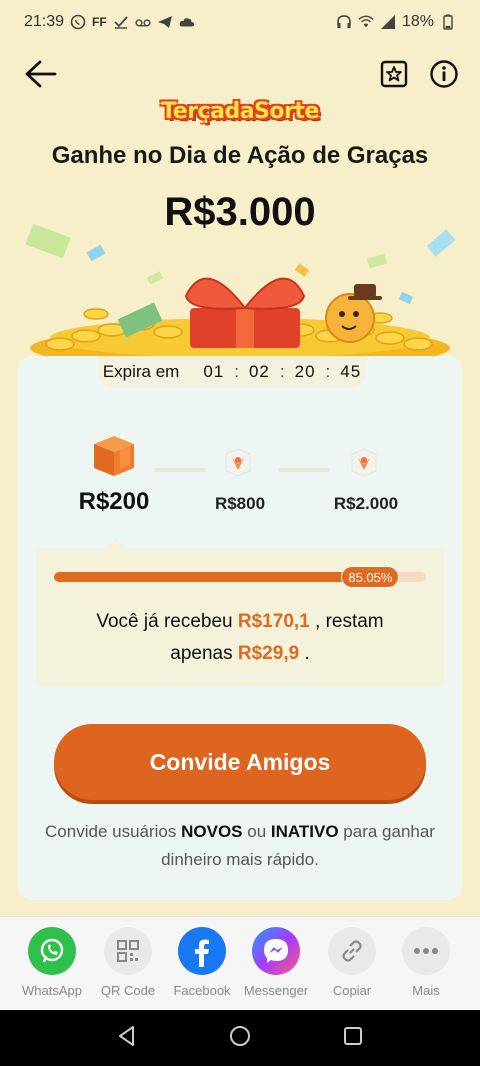 Image resolution: width=480 pixels, height=1066 pixels. I want to click on remaining-suffix: ., so click(304, 653).